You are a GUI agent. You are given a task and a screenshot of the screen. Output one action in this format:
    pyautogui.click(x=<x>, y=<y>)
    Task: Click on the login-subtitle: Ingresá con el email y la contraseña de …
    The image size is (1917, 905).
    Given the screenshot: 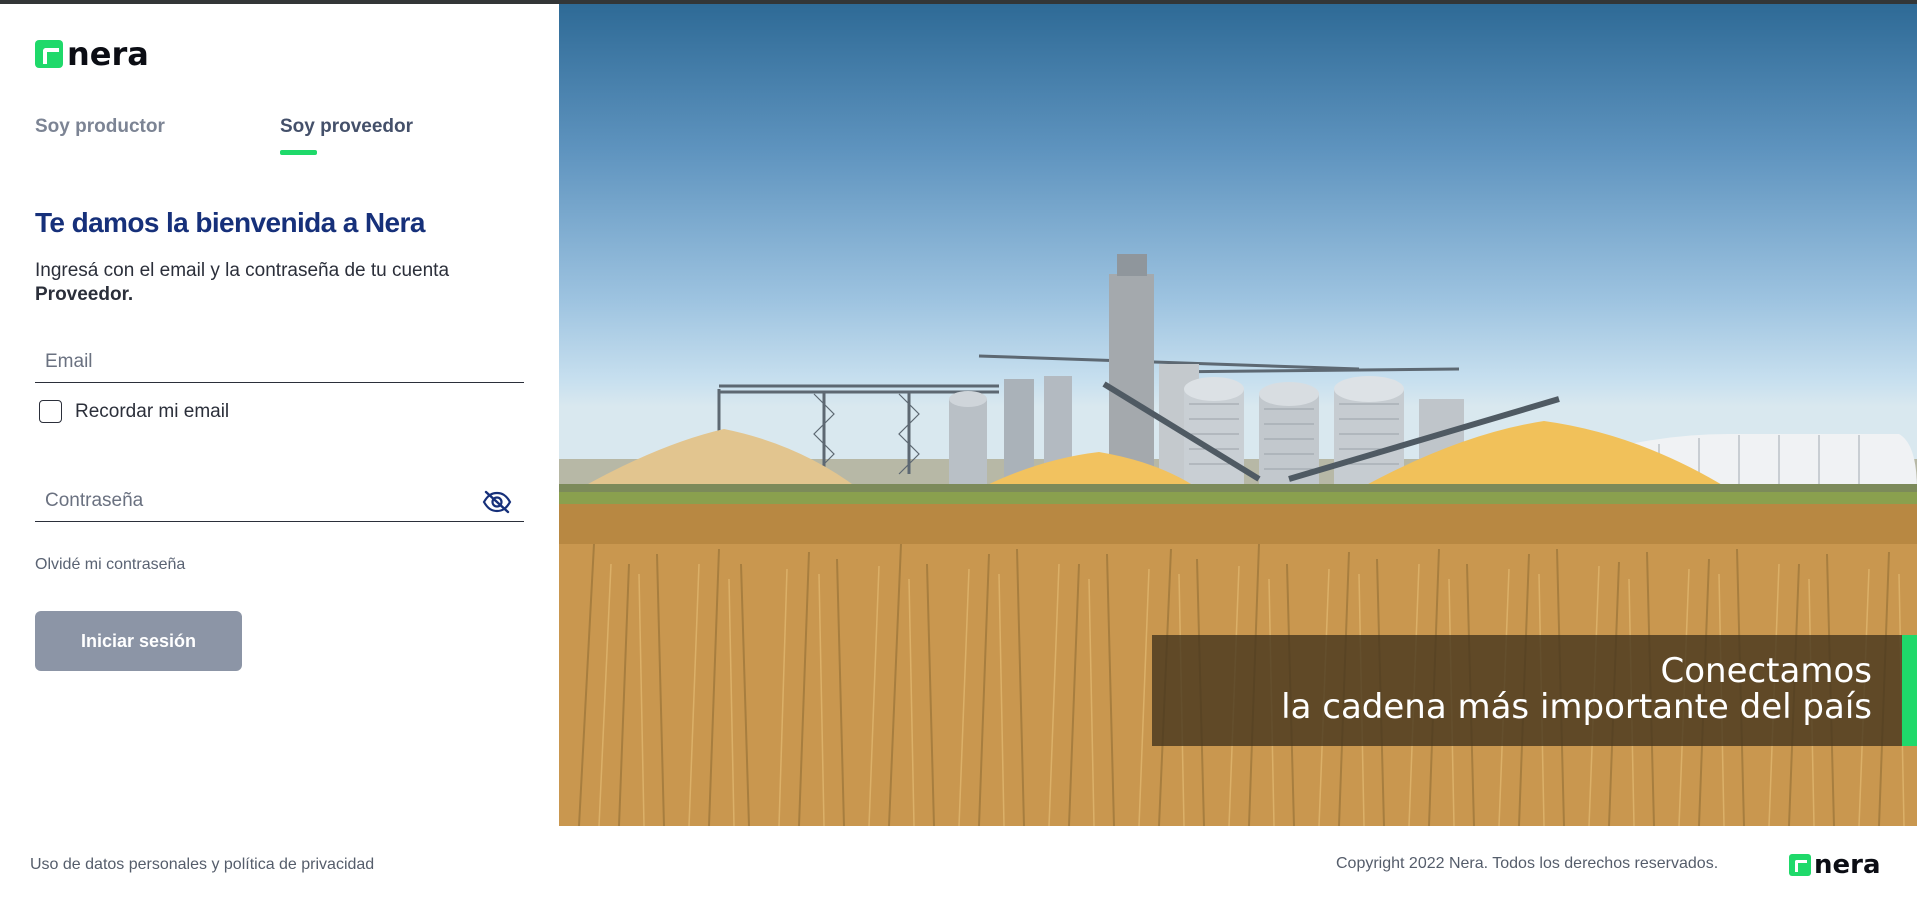 What is the action you would take?
    pyautogui.click(x=275, y=283)
    